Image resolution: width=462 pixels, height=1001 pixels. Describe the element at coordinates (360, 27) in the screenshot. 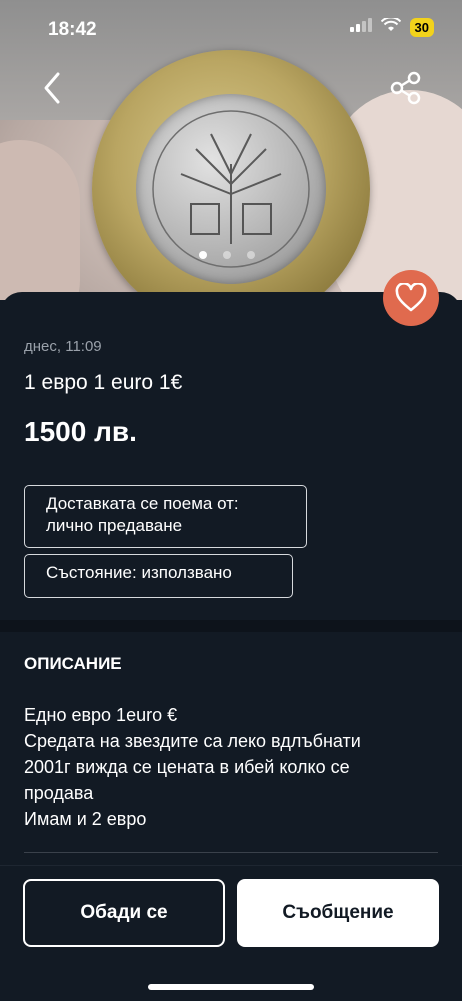

I see `signal-icon` at that location.